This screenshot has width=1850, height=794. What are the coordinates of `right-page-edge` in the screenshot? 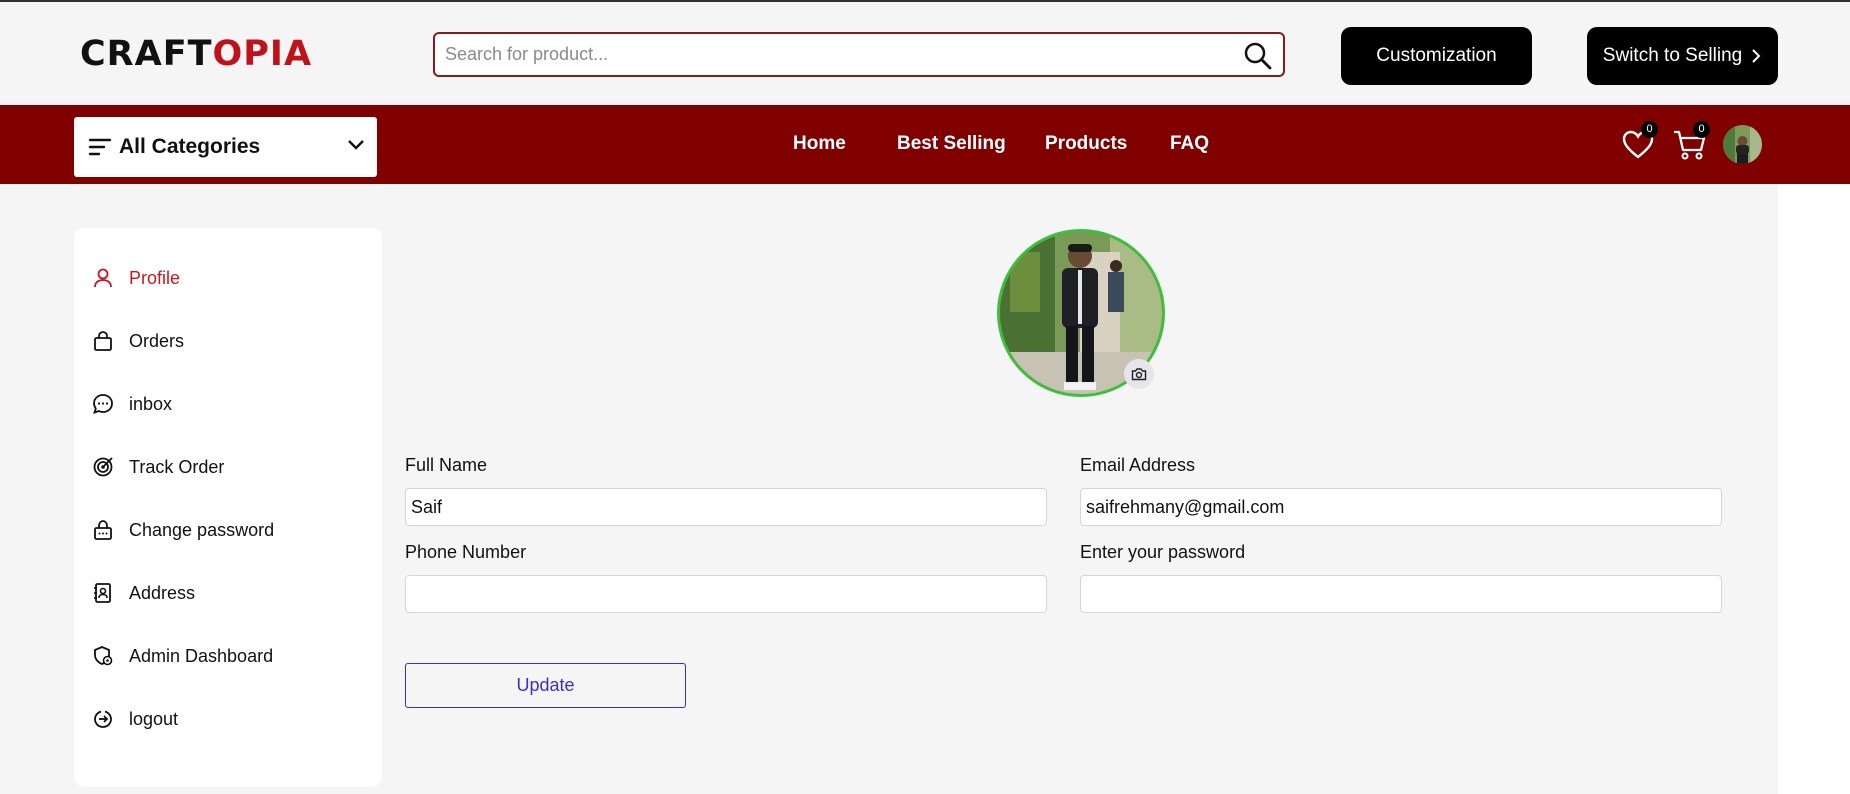 It's located at (1814, 489).